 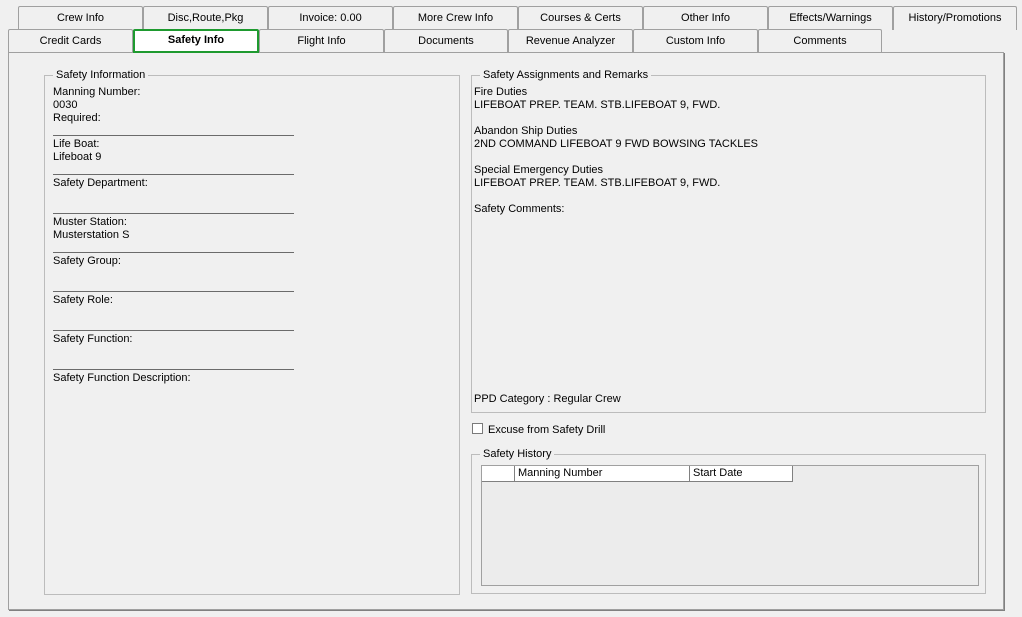 What do you see at coordinates (539, 170) in the screenshot?
I see `special-emergency-duties-label: Special Emergency Duties` at bounding box center [539, 170].